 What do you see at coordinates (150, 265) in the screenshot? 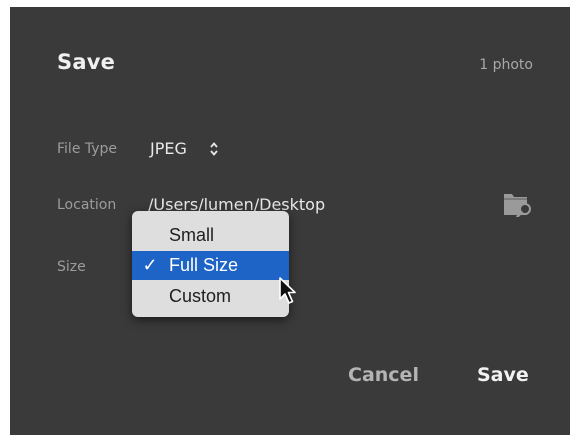
I see `checkmark-icon: ✓` at bounding box center [150, 265].